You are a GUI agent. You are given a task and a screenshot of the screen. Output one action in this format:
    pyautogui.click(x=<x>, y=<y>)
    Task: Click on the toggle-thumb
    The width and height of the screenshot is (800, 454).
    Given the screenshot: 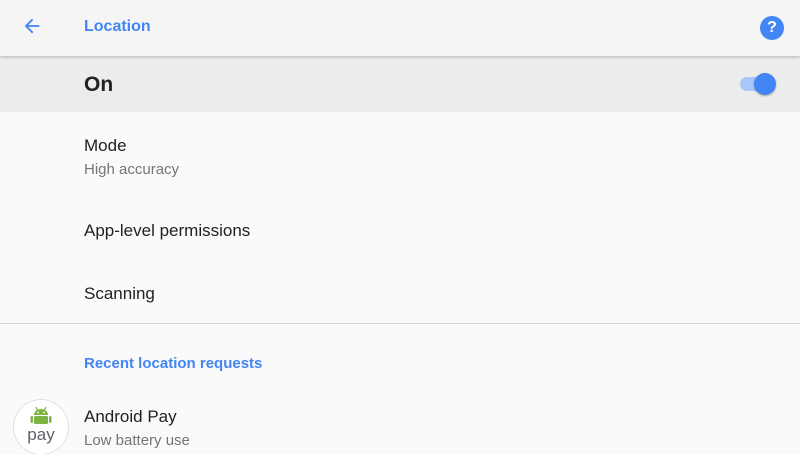 What is the action you would take?
    pyautogui.click(x=765, y=84)
    